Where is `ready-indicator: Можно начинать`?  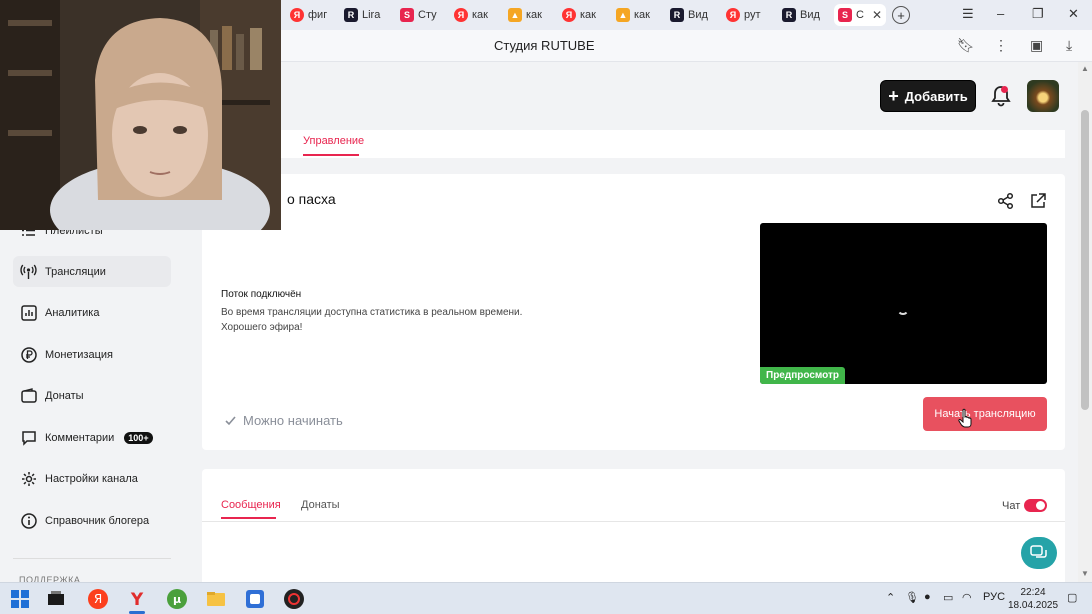 ready-indicator: Можно начинать is located at coordinates (283, 420).